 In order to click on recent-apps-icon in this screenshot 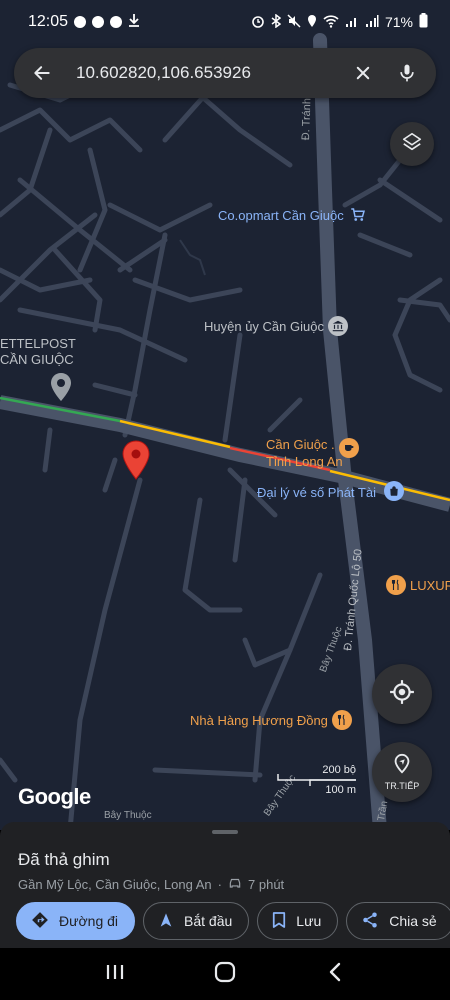, I will do `click(115, 974)`.